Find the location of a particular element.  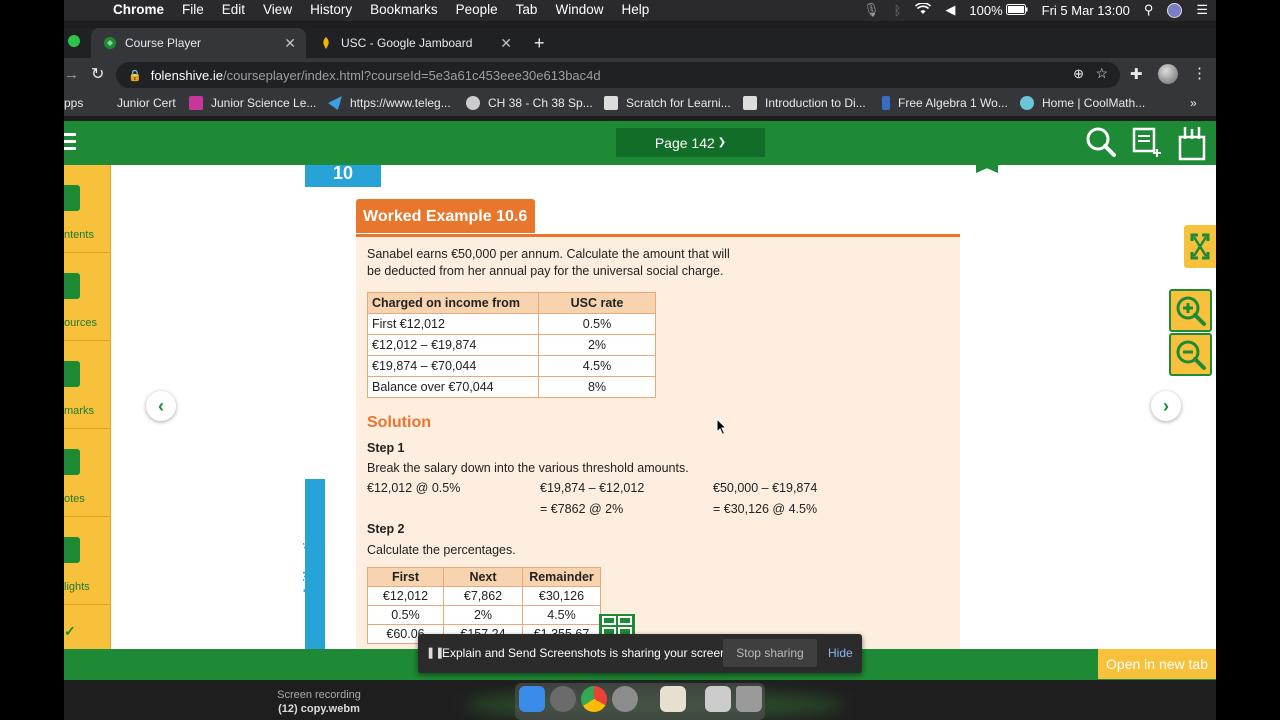

zoom-icon: ⊕ is located at coordinates (1078, 74).